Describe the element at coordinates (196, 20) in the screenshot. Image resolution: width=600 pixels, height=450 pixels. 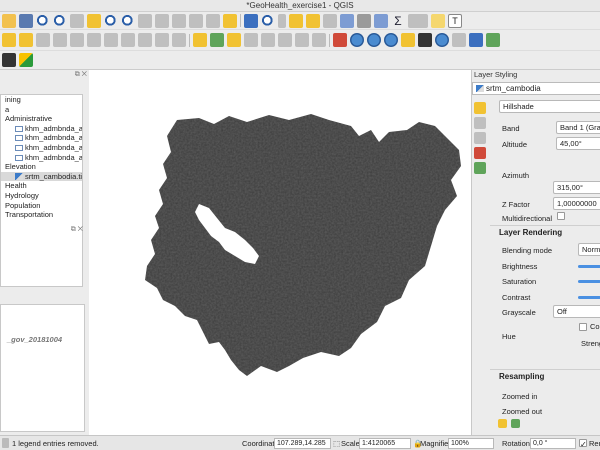
I see `new-3d-view-icon` at that location.